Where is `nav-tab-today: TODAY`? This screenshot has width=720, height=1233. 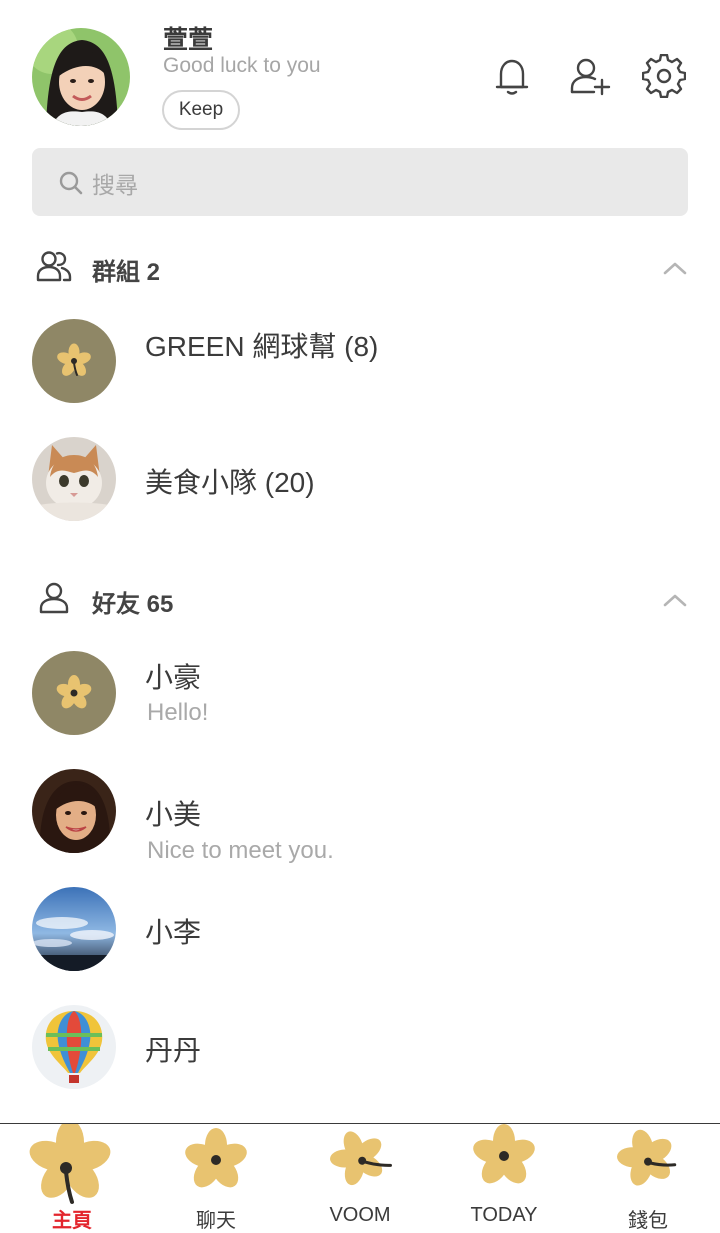 nav-tab-today: TODAY is located at coordinates (504, 1178).